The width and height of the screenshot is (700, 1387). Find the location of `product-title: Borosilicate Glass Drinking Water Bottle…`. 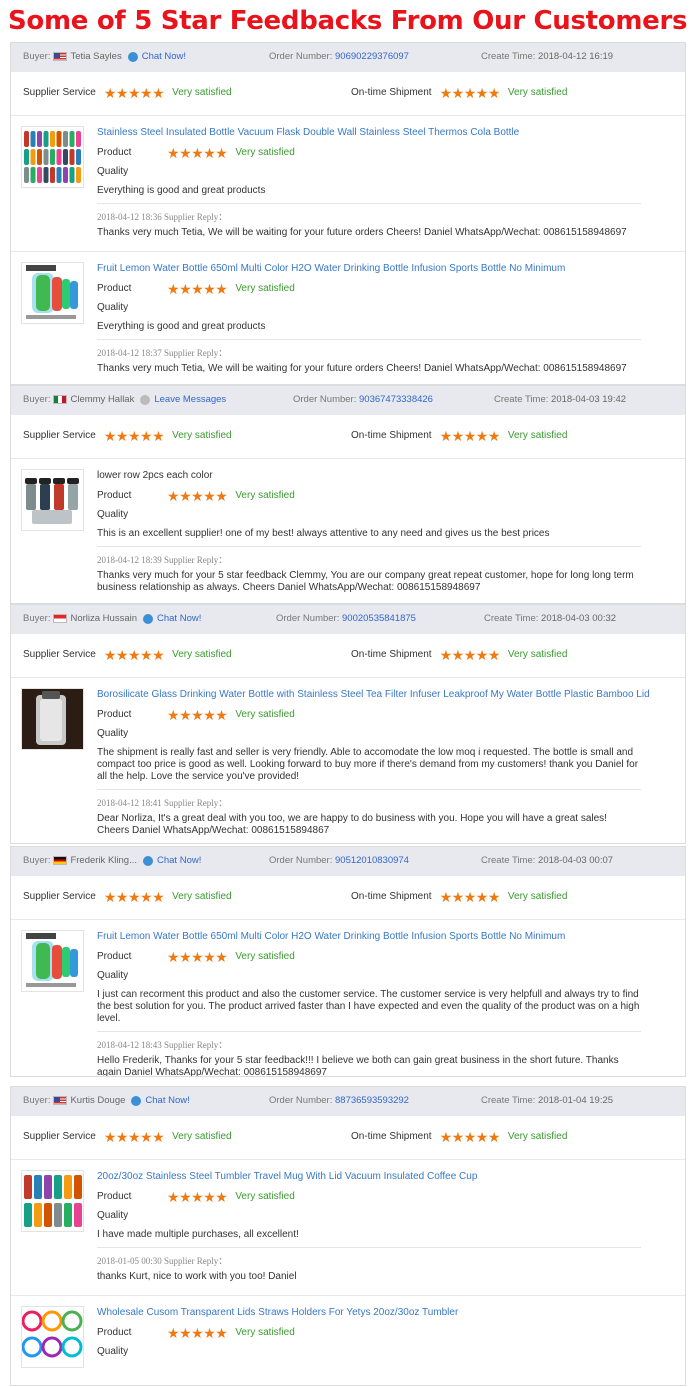

product-title: Borosilicate Glass Drinking Water Bottle… is located at coordinates (373, 694).